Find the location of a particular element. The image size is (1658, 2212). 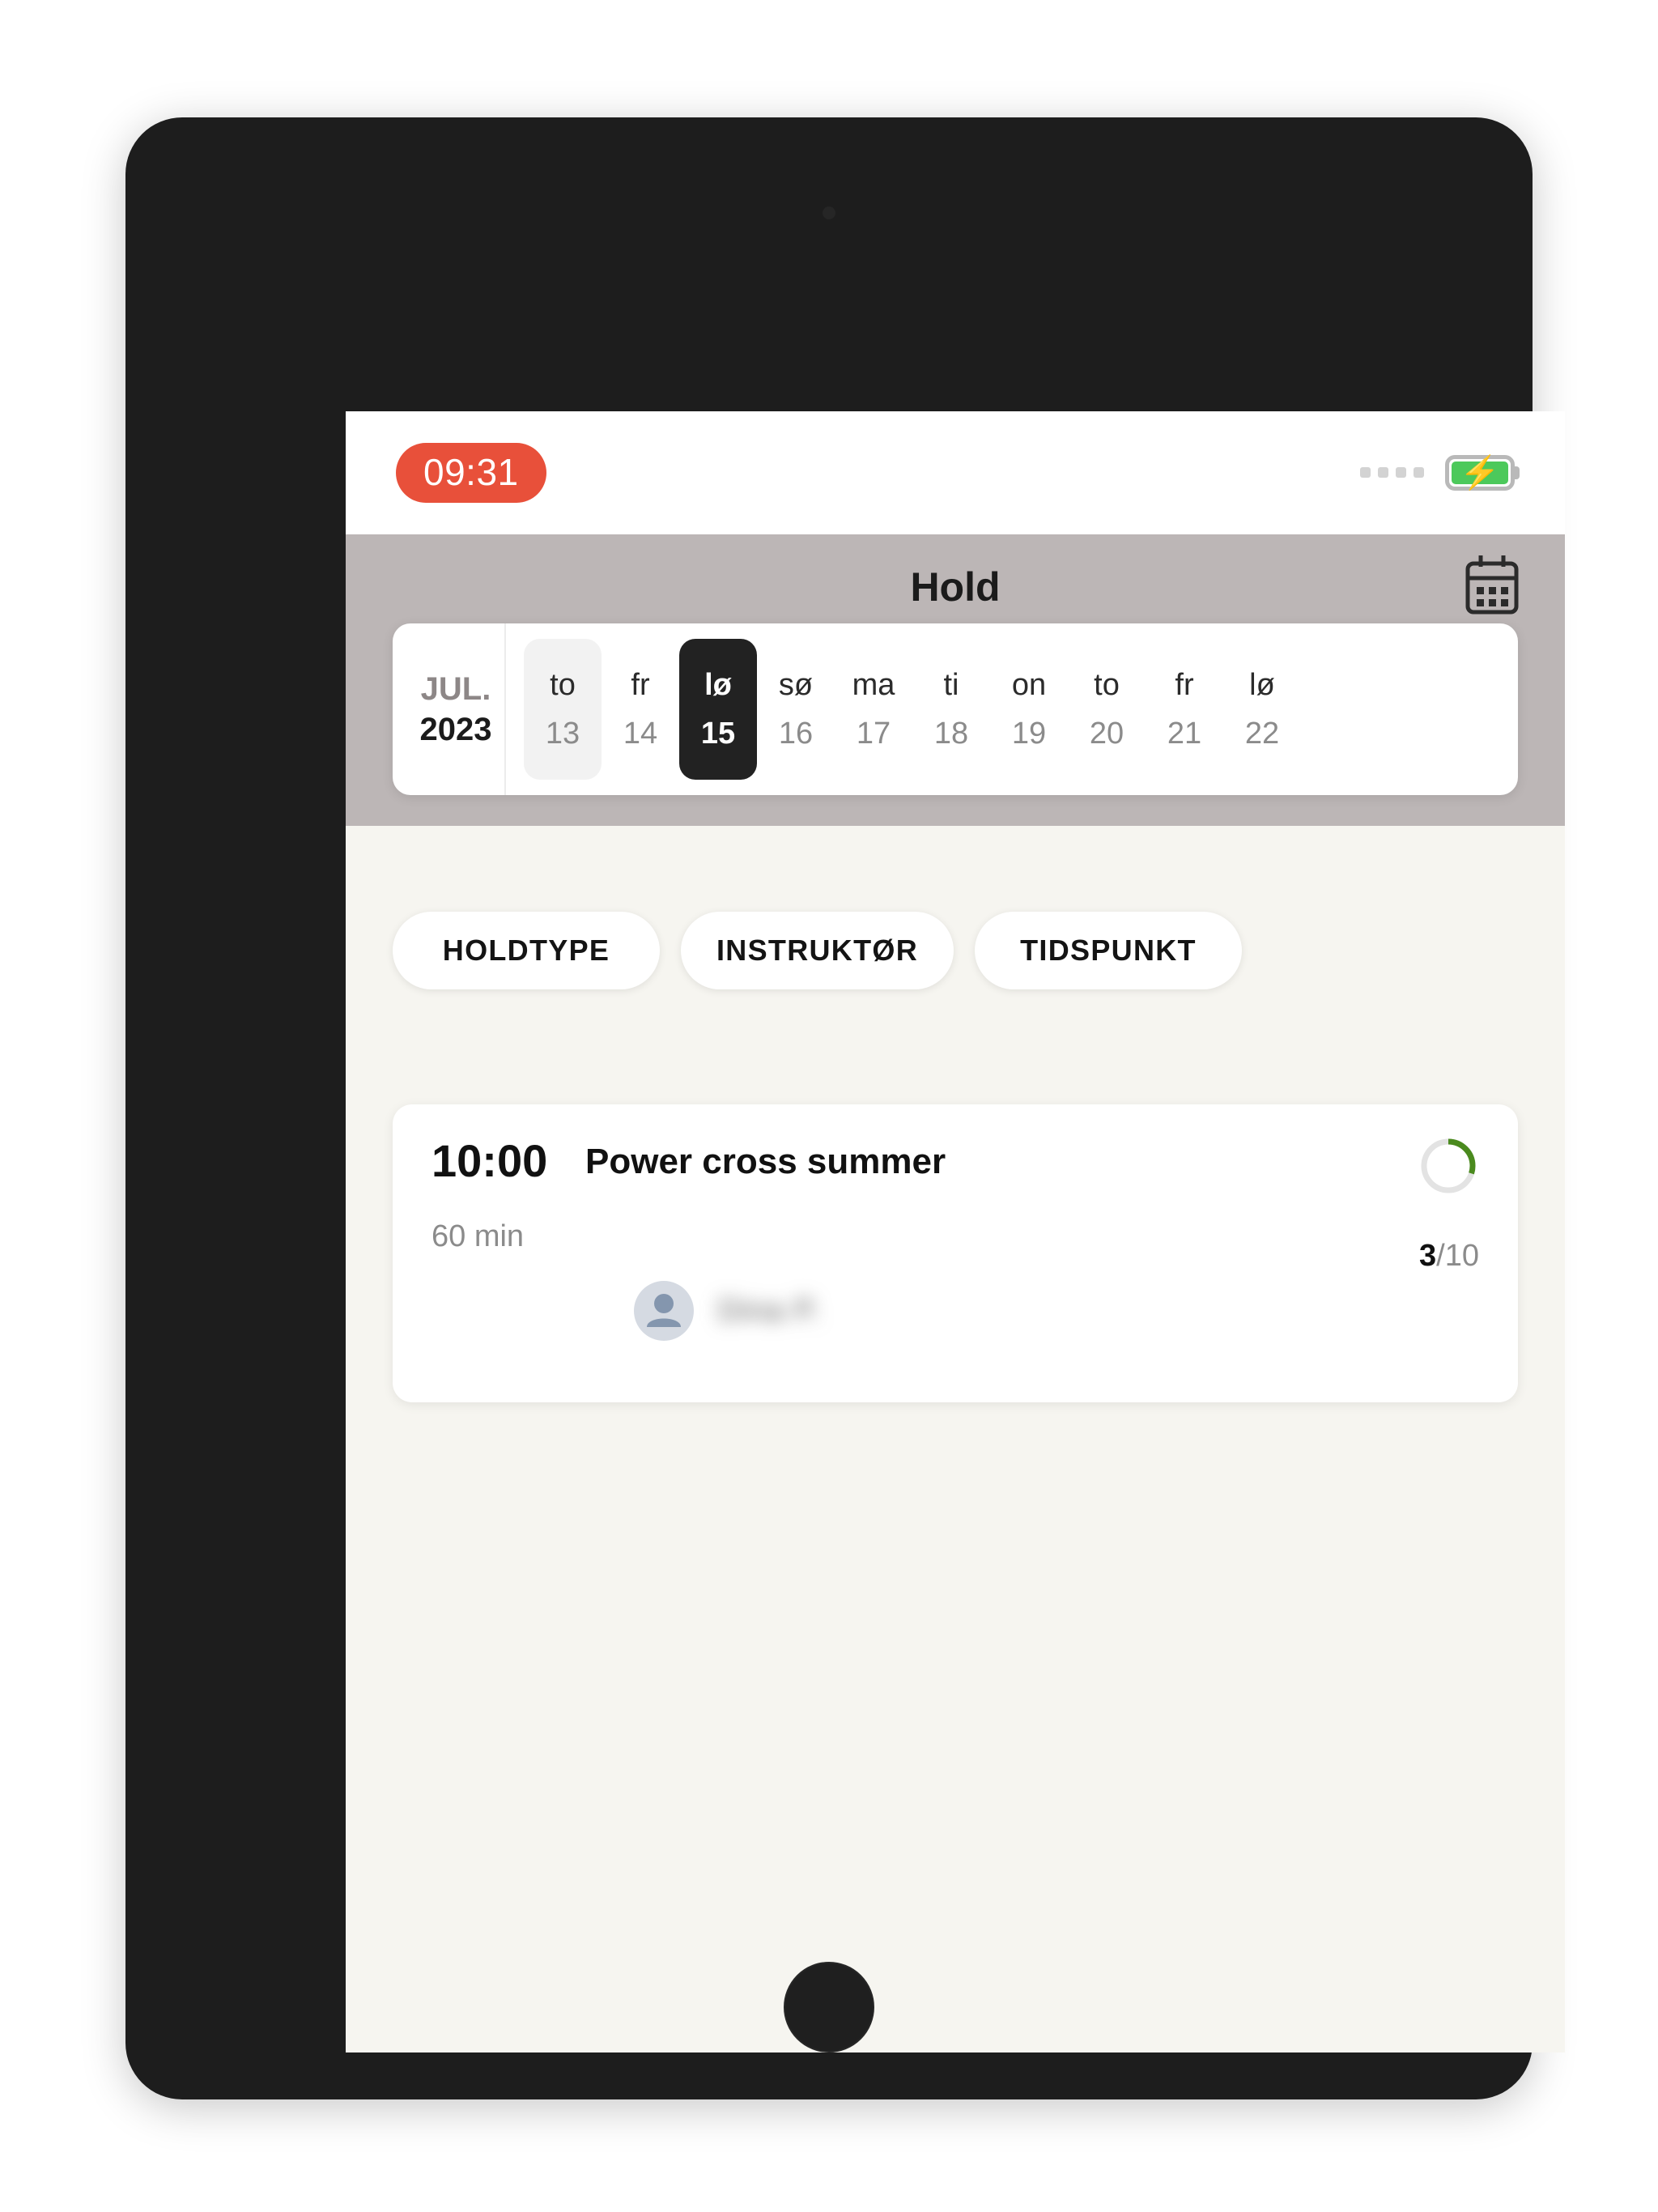

calendar-icon is located at coordinates (1492, 585).